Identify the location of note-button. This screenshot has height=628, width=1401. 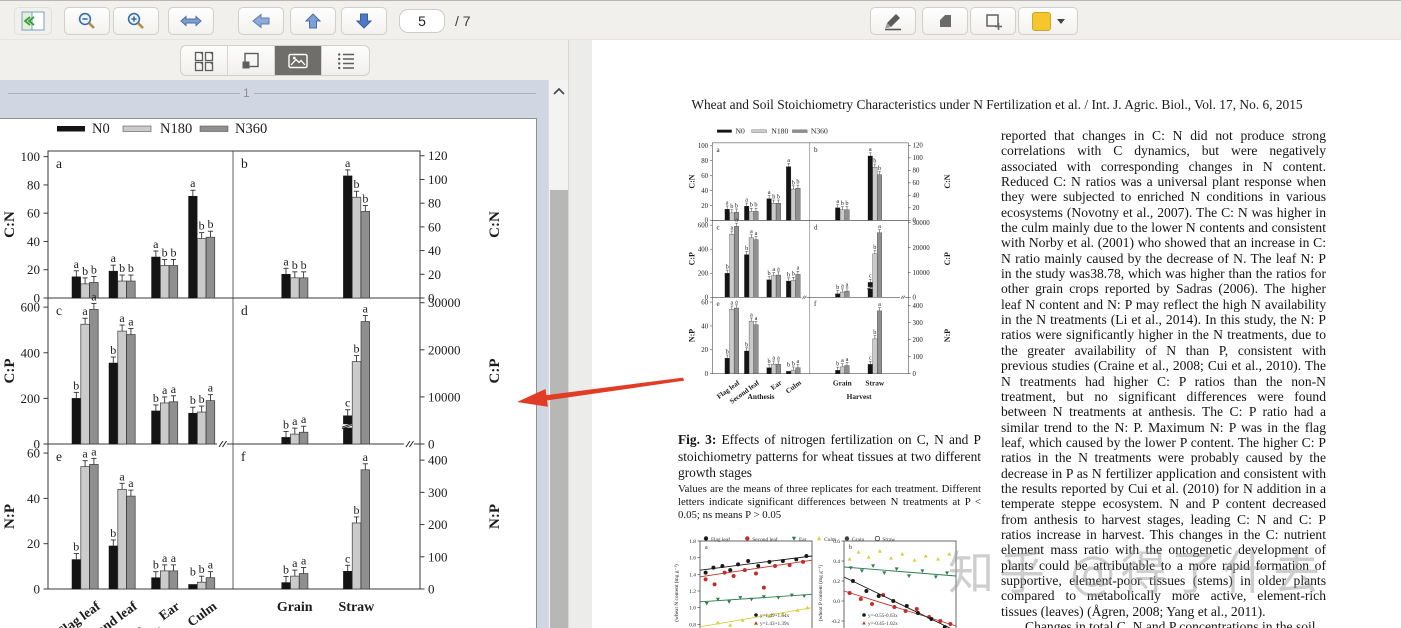
(945, 21).